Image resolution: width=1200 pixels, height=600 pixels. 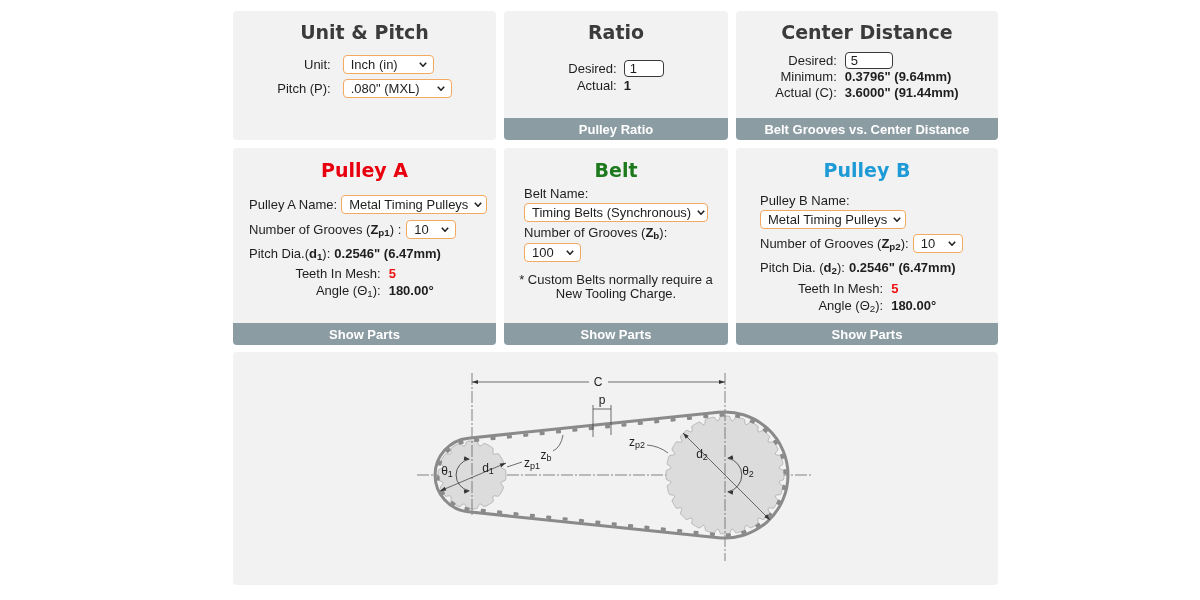 What do you see at coordinates (867, 170) in the screenshot?
I see `panel-title: Pulley B` at bounding box center [867, 170].